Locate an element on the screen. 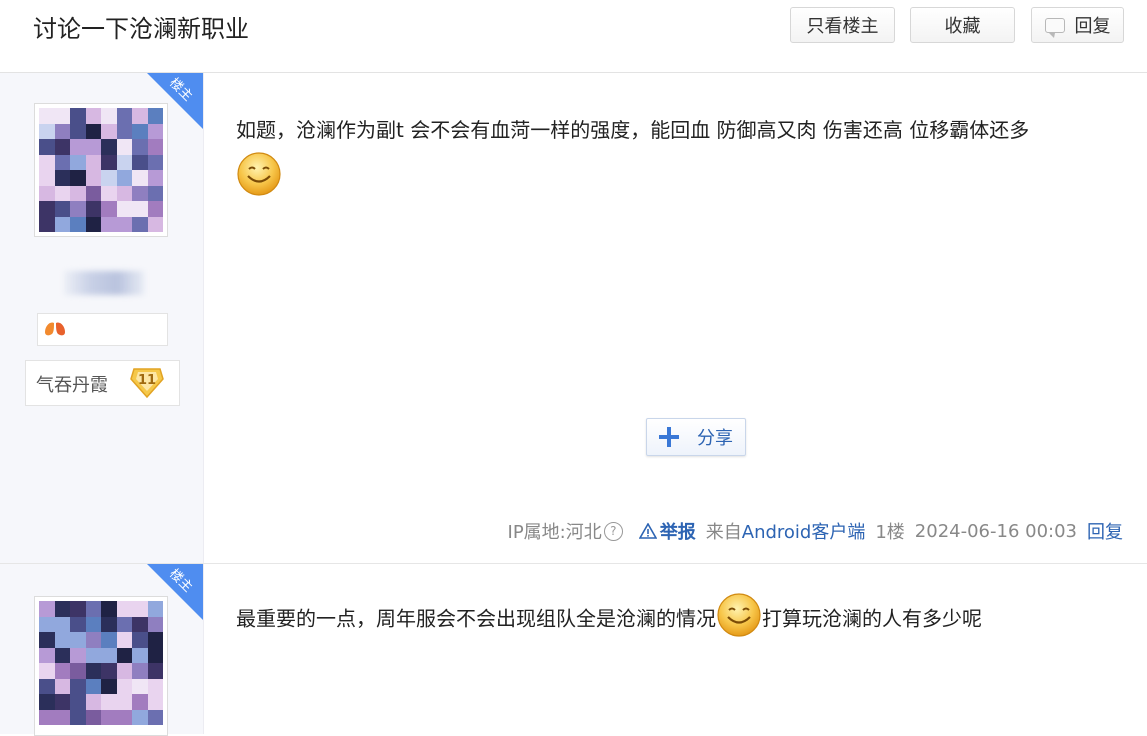 The height and width of the screenshot is (736, 1147). share-button: 分享 is located at coordinates (696, 437).